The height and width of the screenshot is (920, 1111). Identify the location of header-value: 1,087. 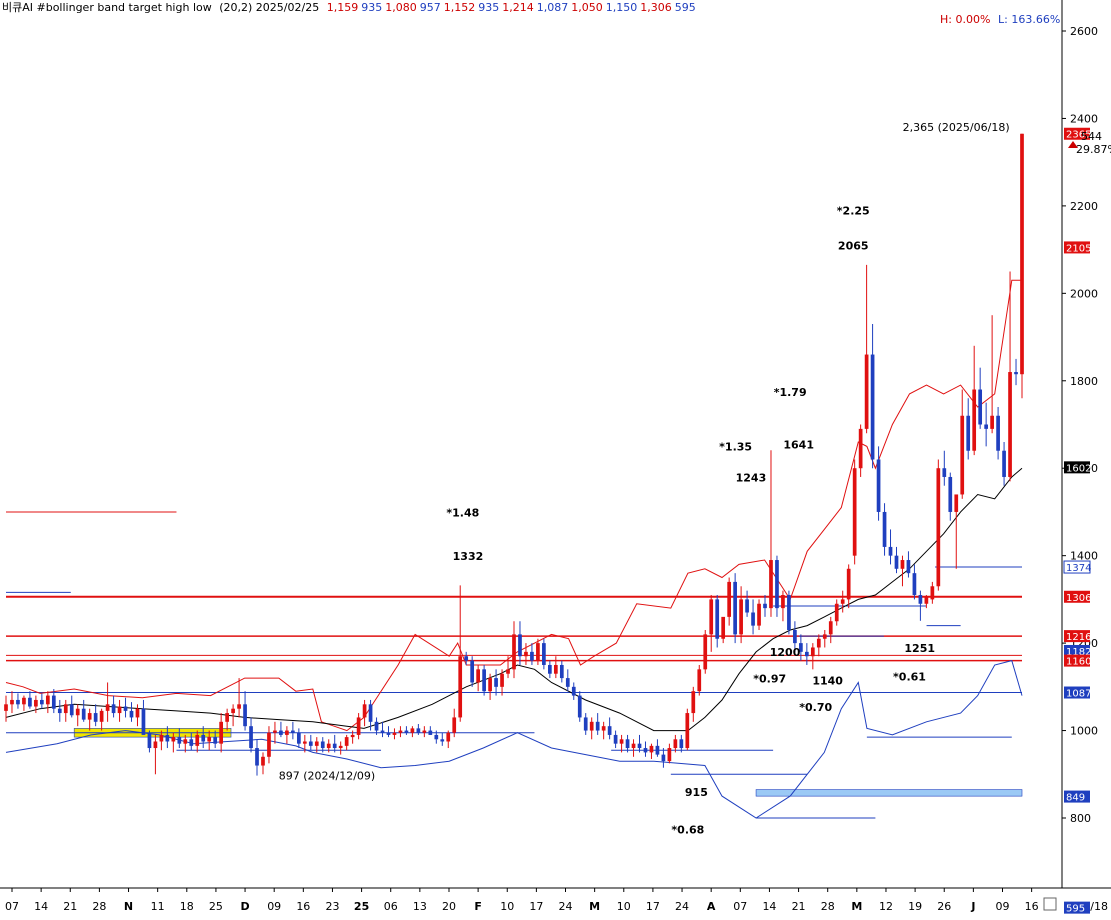
(553, 7).